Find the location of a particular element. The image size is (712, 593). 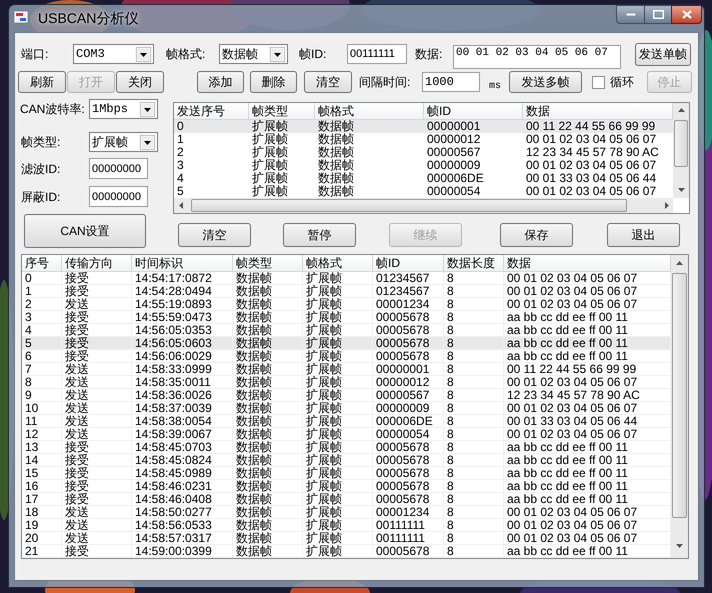

close-button is located at coordinates (686, 14).